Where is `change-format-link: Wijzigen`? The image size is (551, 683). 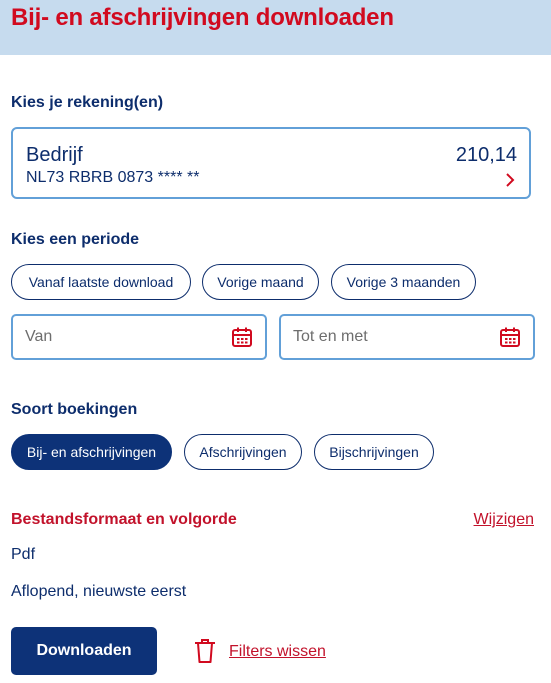
change-format-link: Wijzigen is located at coordinates (504, 520).